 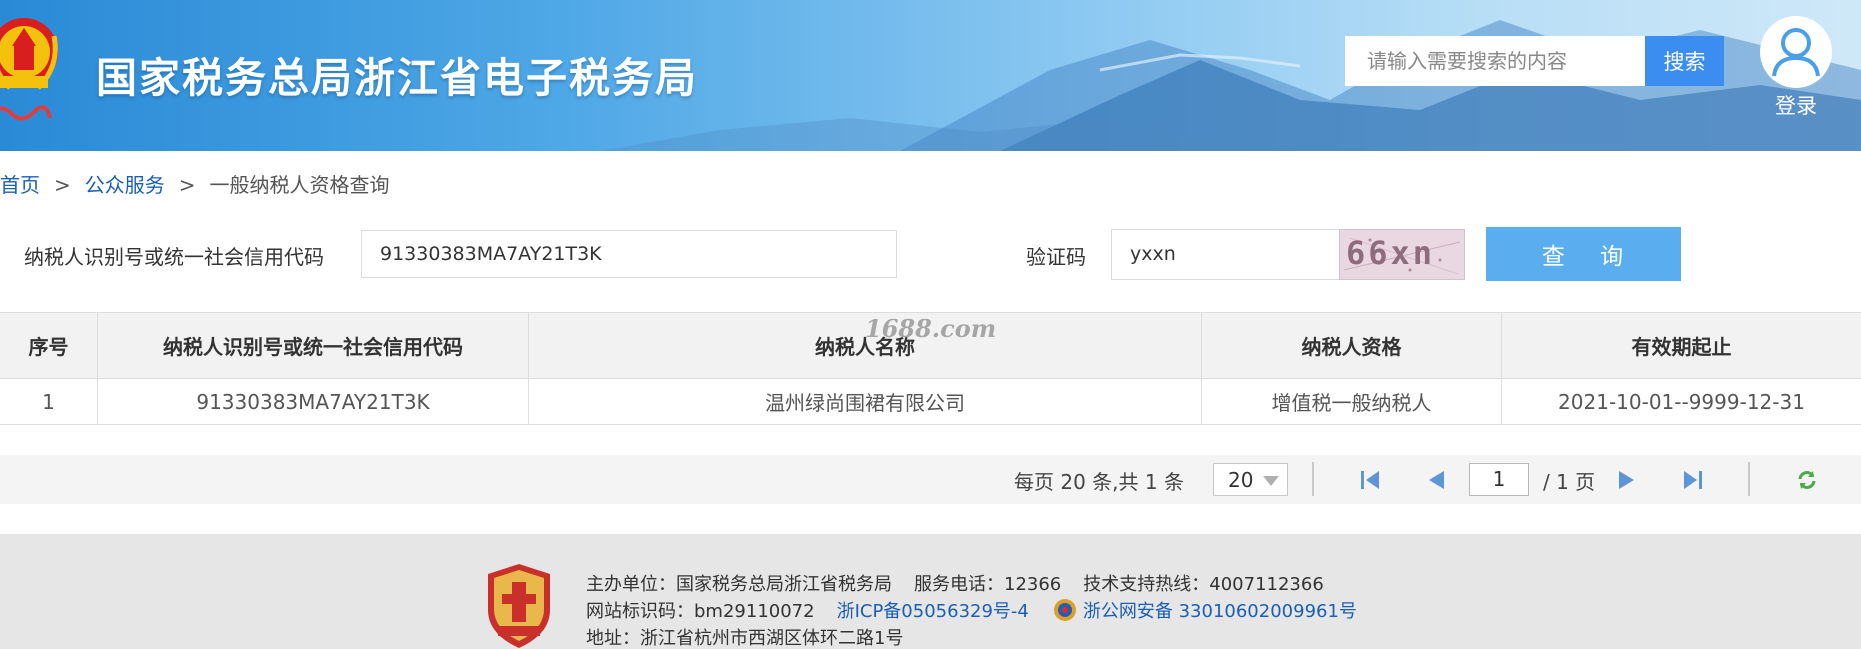 I want to click on breadcrumb-public-service: 公众服务, so click(x=125, y=185).